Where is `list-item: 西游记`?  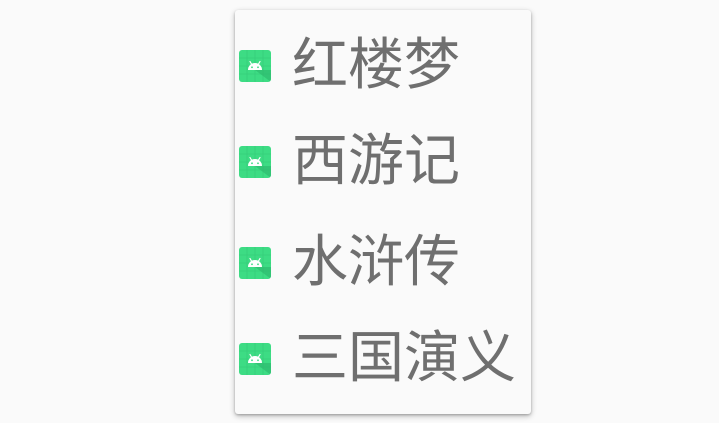 list-item: 西游记 is located at coordinates (383, 161).